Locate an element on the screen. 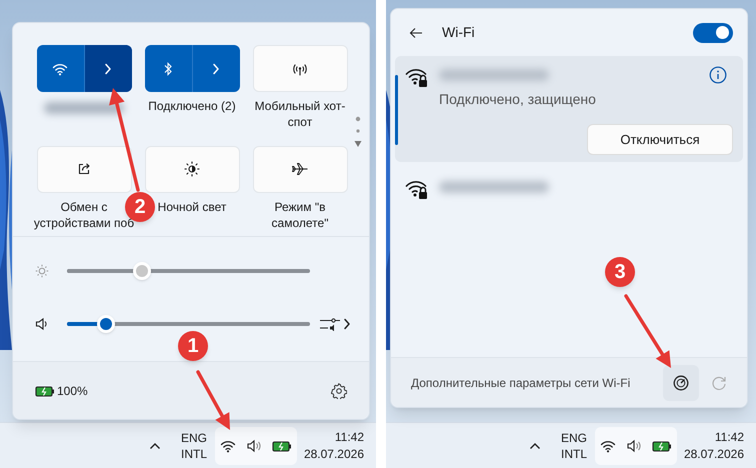 The width and height of the screenshot is (756, 468). gauge-icon is located at coordinates (681, 382).